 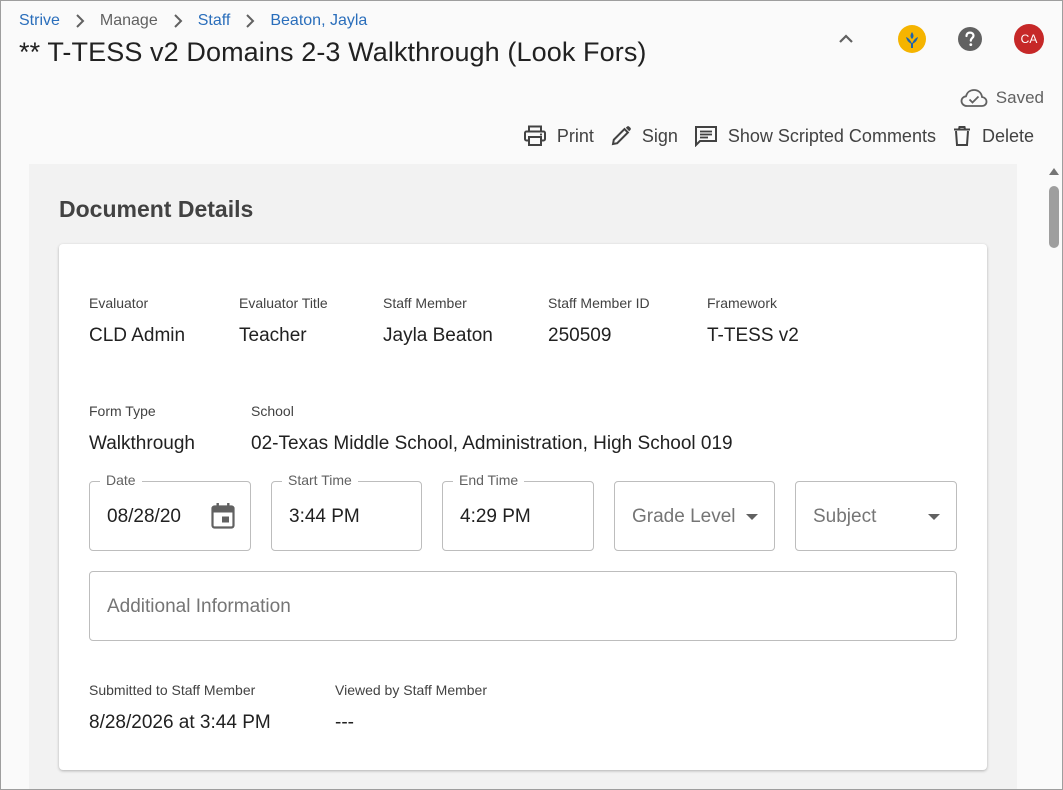 What do you see at coordinates (344, 722) in the screenshot?
I see `viewed-value: ---` at bounding box center [344, 722].